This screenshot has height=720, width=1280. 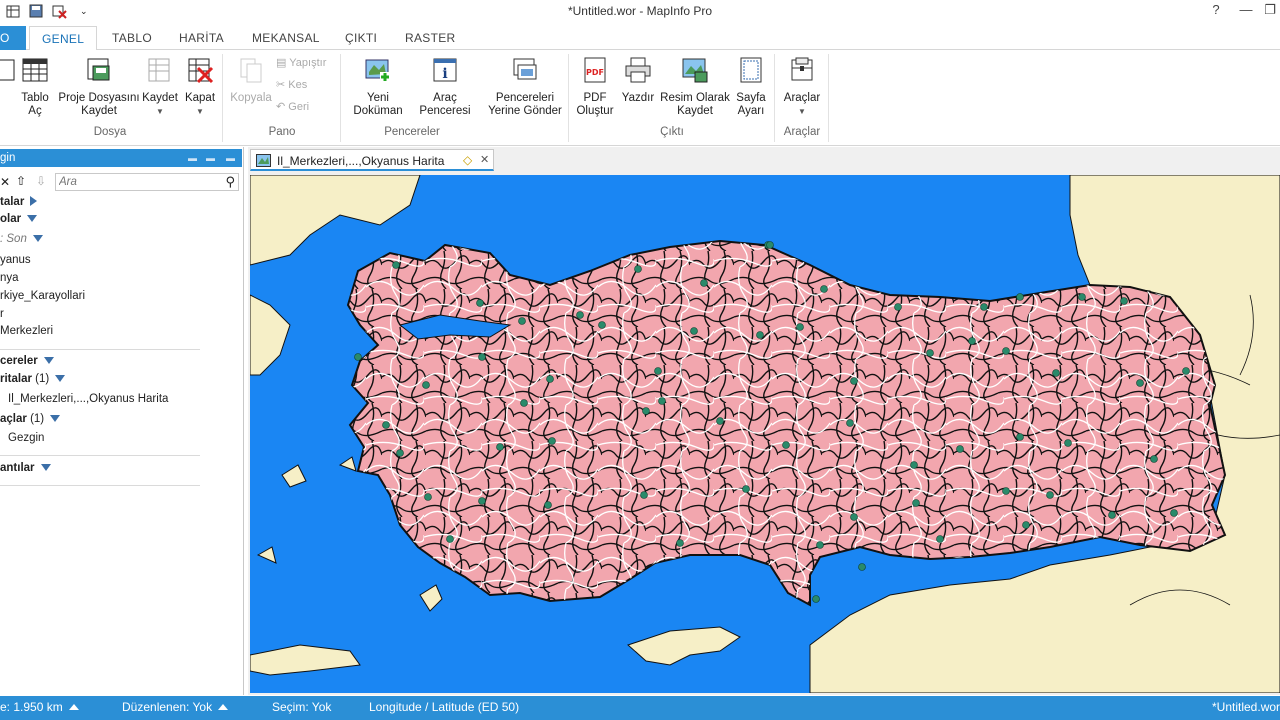 What do you see at coordinates (26, 331) in the screenshot?
I see `table-item: Merkezleri` at bounding box center [26, 331].